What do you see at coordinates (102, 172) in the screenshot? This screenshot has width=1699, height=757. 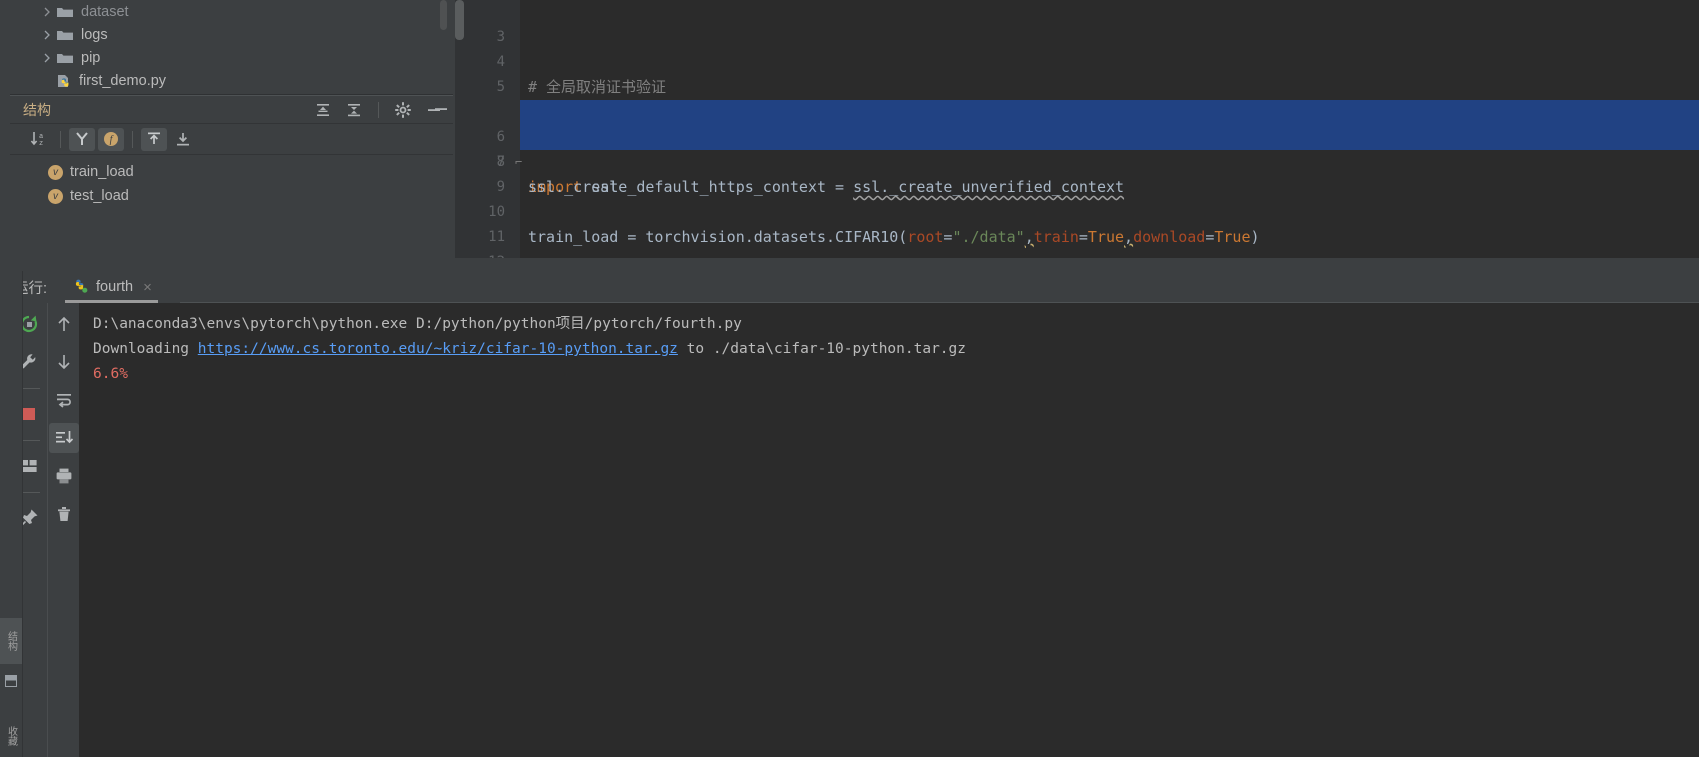 I see `structure-item-label: train_load` at bounding box center [102, 172].